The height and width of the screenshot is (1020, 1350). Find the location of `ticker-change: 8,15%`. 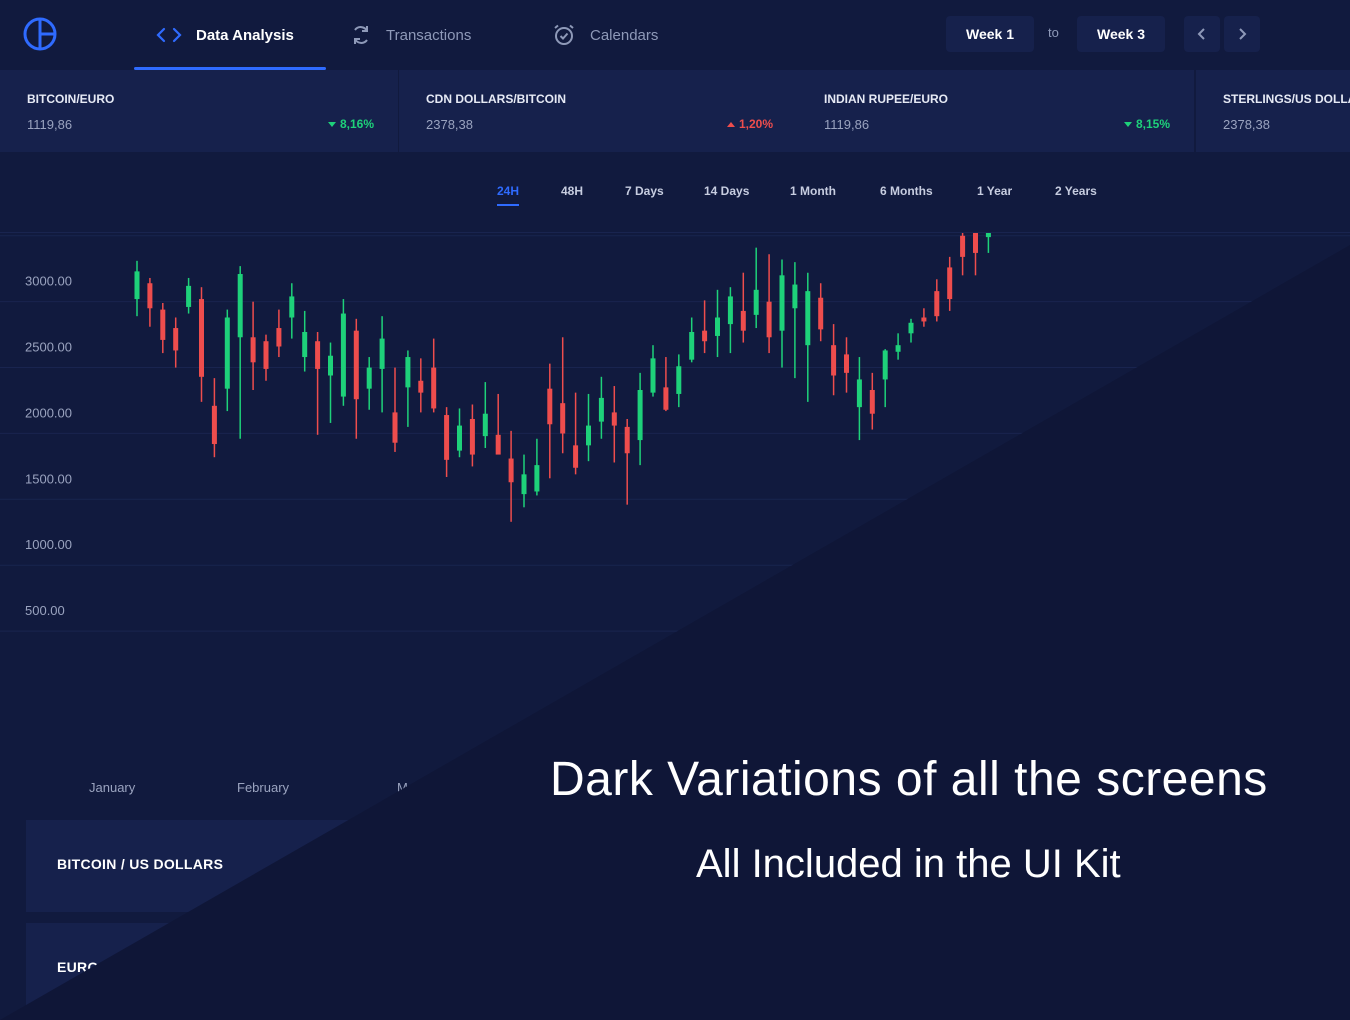

ticker-change: 8,15% is located at coordinates (1146, 124).